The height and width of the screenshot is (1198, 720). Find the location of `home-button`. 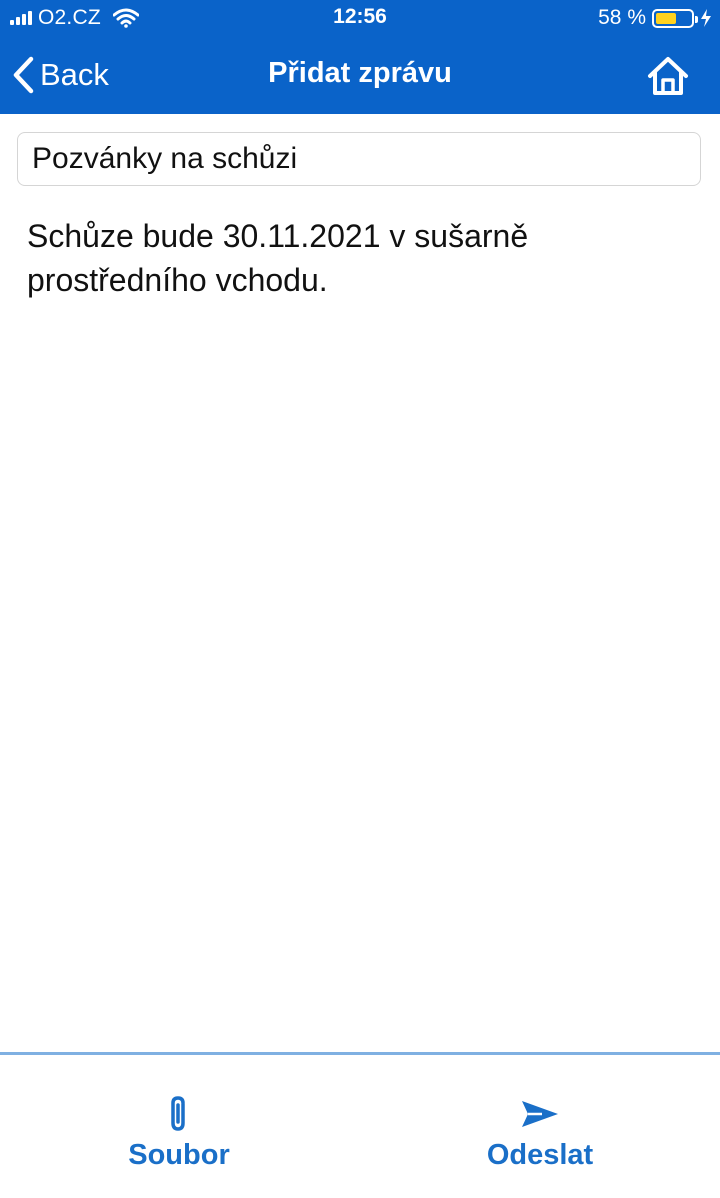

home-button is located at coordinates (668, 76).